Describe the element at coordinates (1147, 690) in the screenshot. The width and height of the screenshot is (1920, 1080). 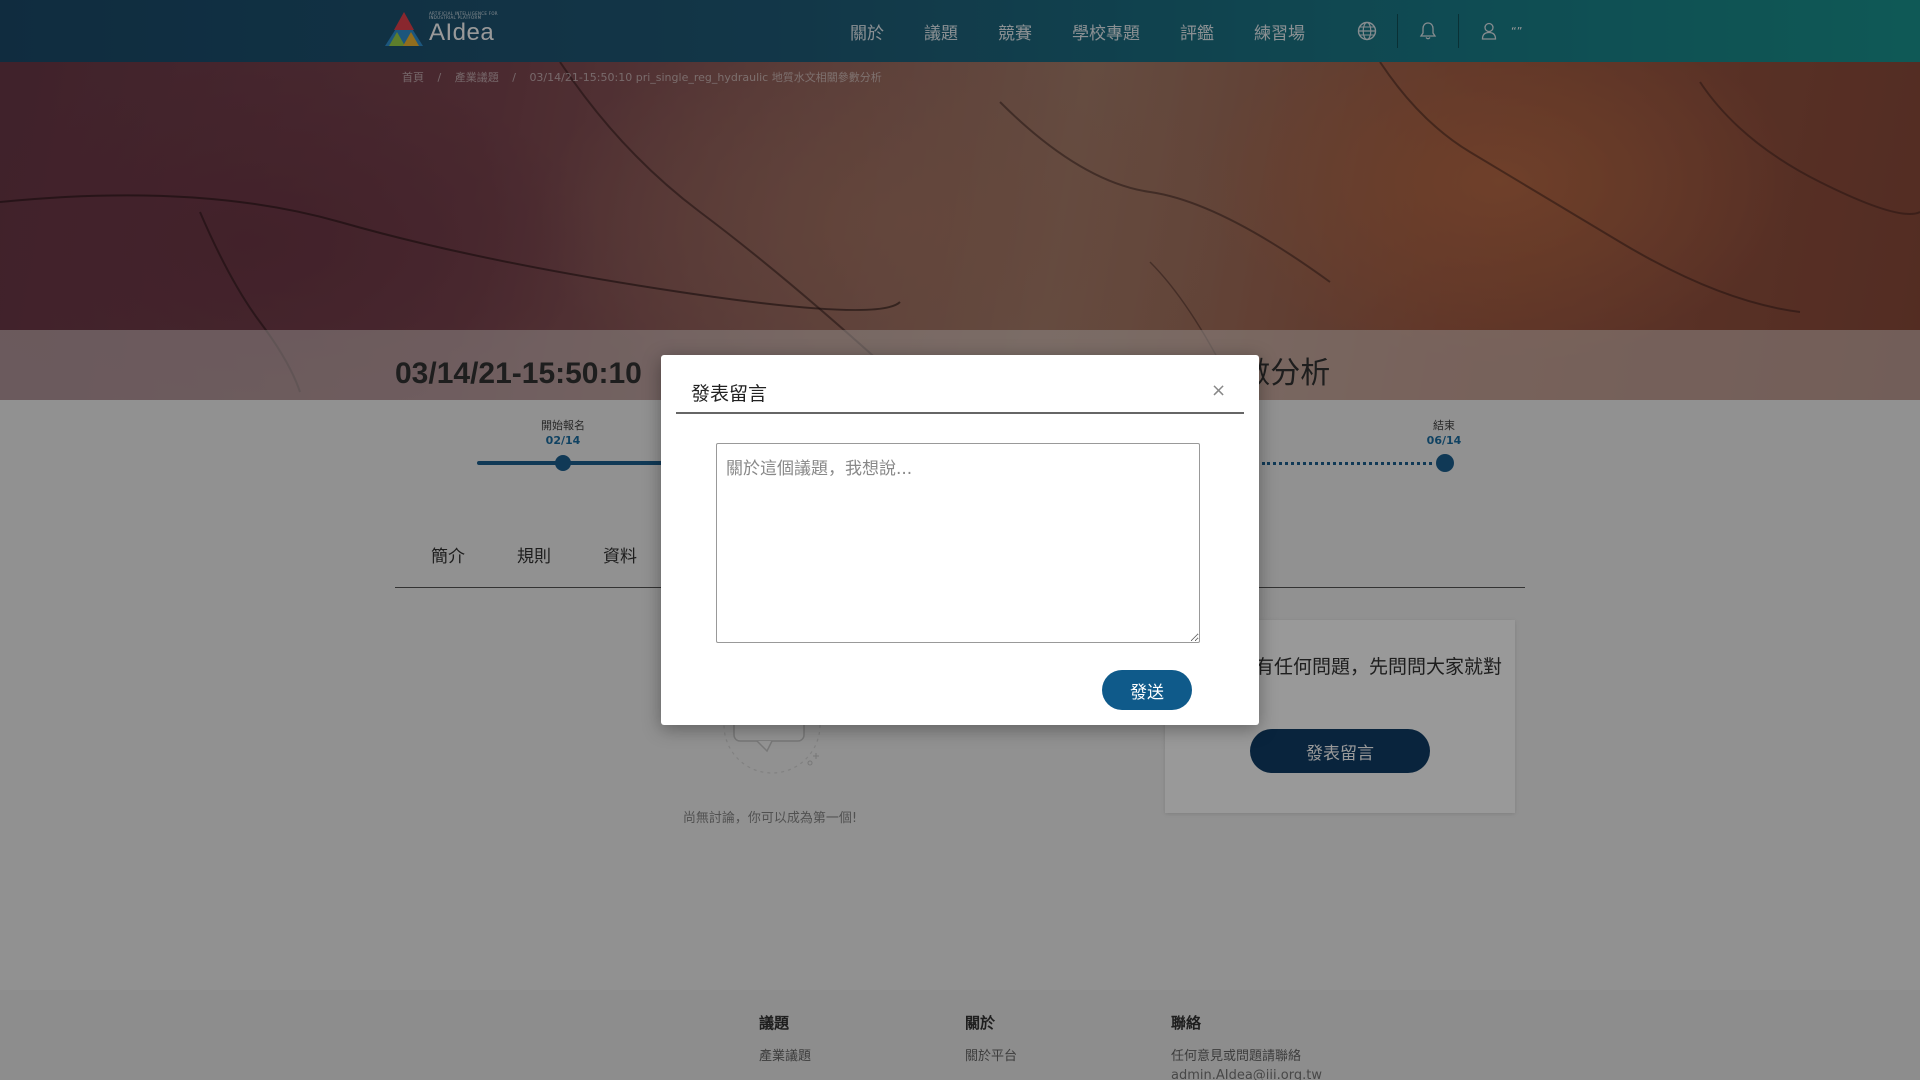
I see `send-button: 發送` at that location.